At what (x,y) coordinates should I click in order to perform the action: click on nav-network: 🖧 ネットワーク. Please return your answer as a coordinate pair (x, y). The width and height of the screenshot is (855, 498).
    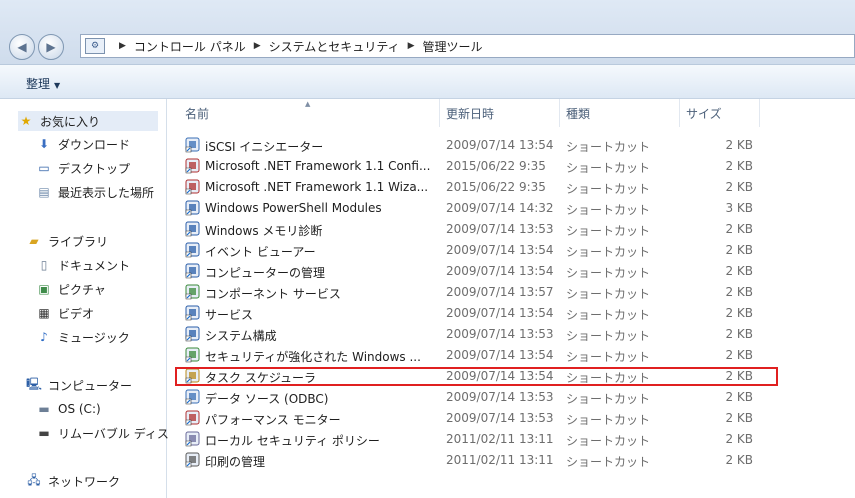
    Looking at the image, I should click on (73, 481).